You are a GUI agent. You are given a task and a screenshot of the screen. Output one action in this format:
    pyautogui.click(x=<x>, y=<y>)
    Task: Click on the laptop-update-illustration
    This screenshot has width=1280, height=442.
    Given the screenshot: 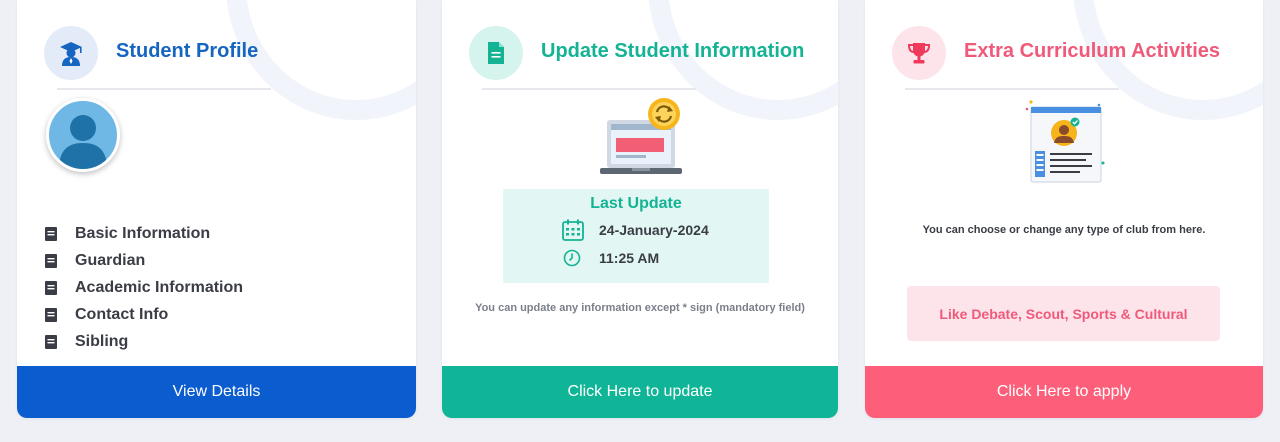 What is the action you would take?
    pyautogui.click(x=641, y=137)
    